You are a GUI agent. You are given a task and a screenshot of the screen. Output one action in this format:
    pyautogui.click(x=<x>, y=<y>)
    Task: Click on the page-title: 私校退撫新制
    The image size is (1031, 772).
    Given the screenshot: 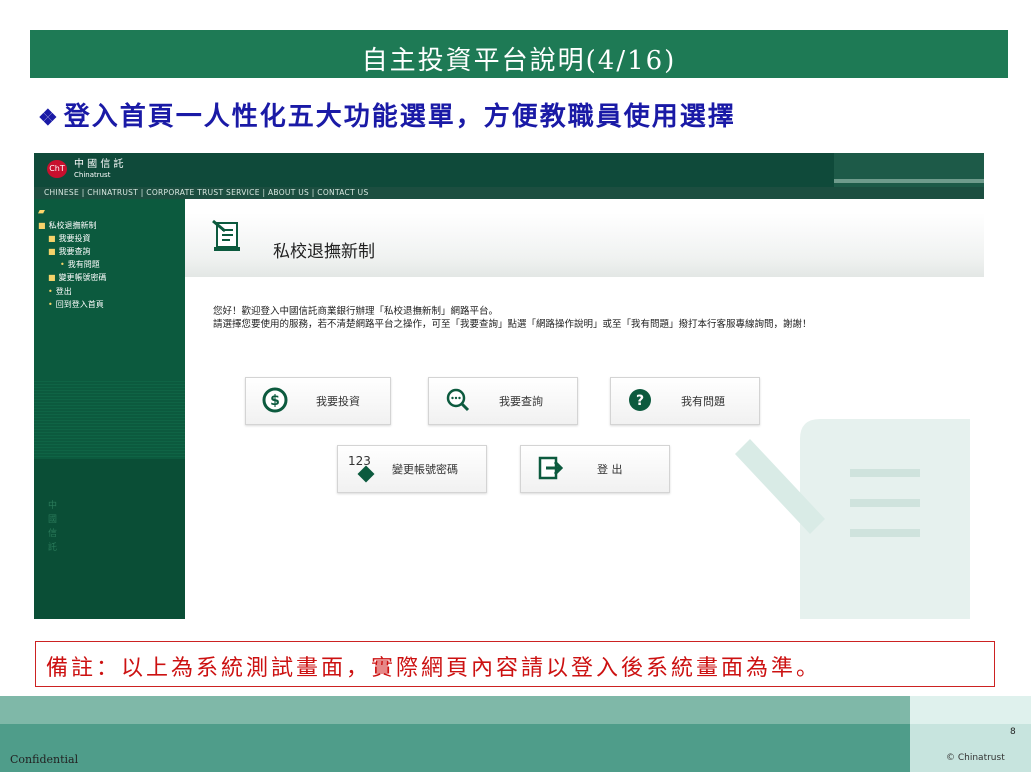 What is the action you would take?
    pyautogui.click(x=324, y=252)
    